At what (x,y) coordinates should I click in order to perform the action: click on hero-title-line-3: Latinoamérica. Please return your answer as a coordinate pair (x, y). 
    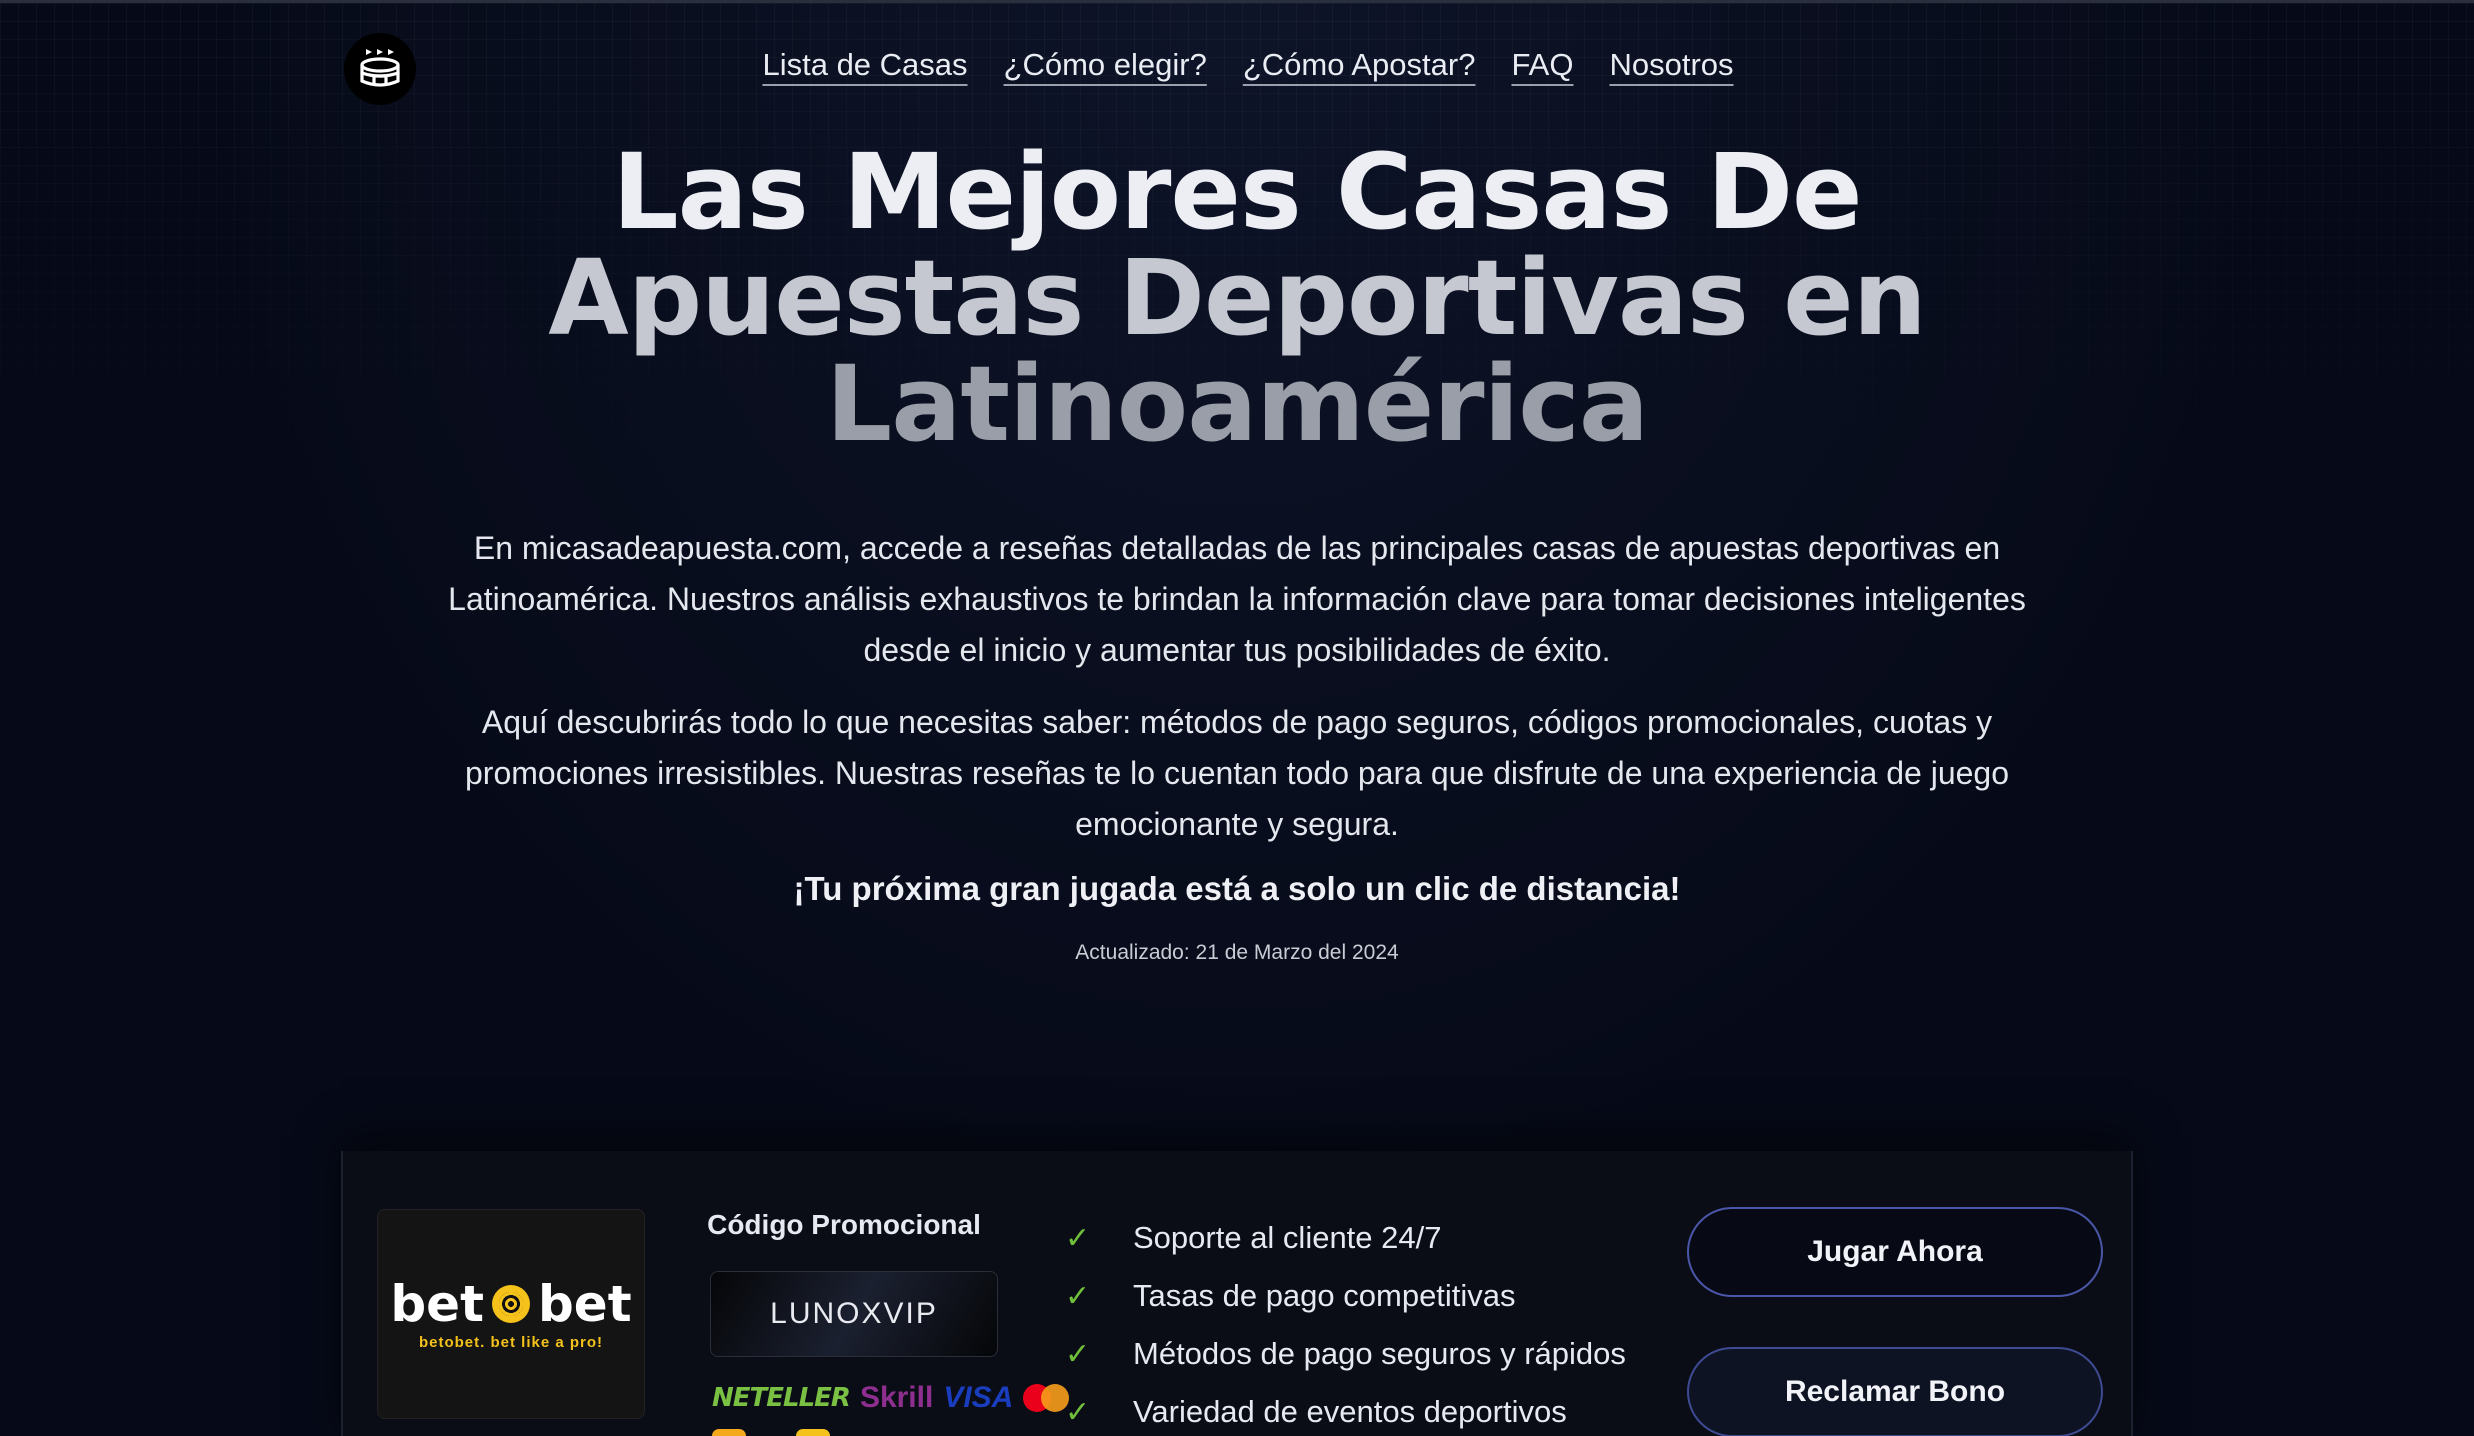
    Looking at the image, I should click on (1237, 404).